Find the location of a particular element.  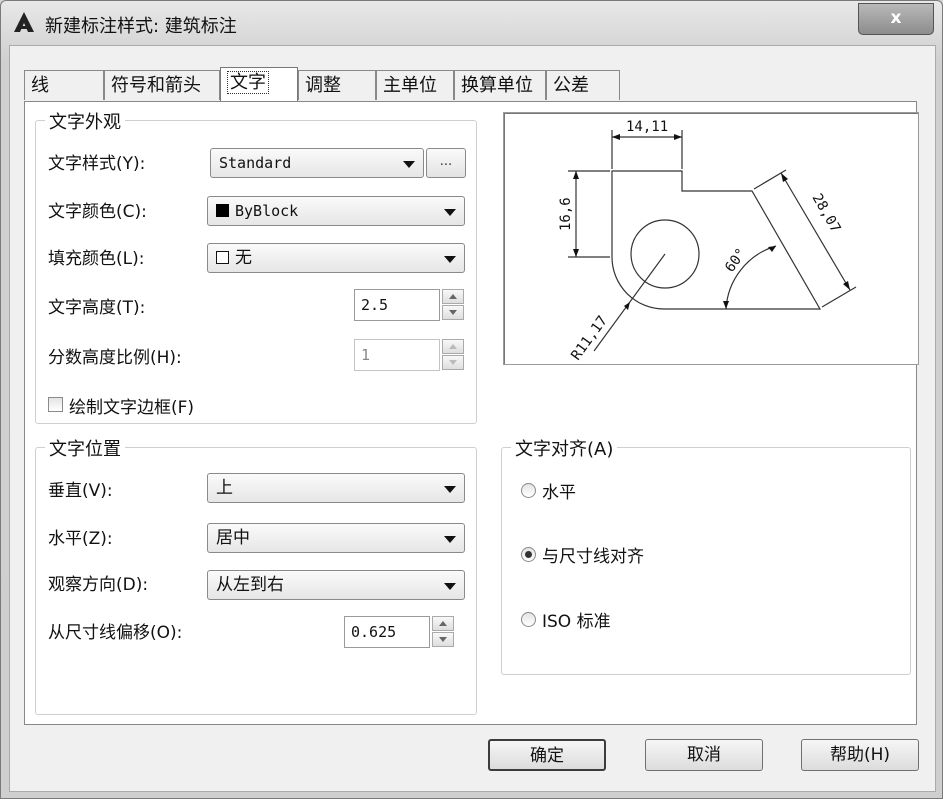

text-color-dropdown: ByBlock is located at coordinates (336, 211).